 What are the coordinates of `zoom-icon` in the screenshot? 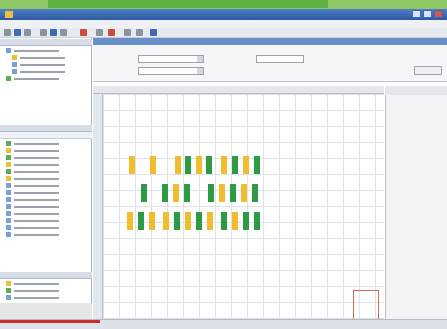 It's located at (127, 32).